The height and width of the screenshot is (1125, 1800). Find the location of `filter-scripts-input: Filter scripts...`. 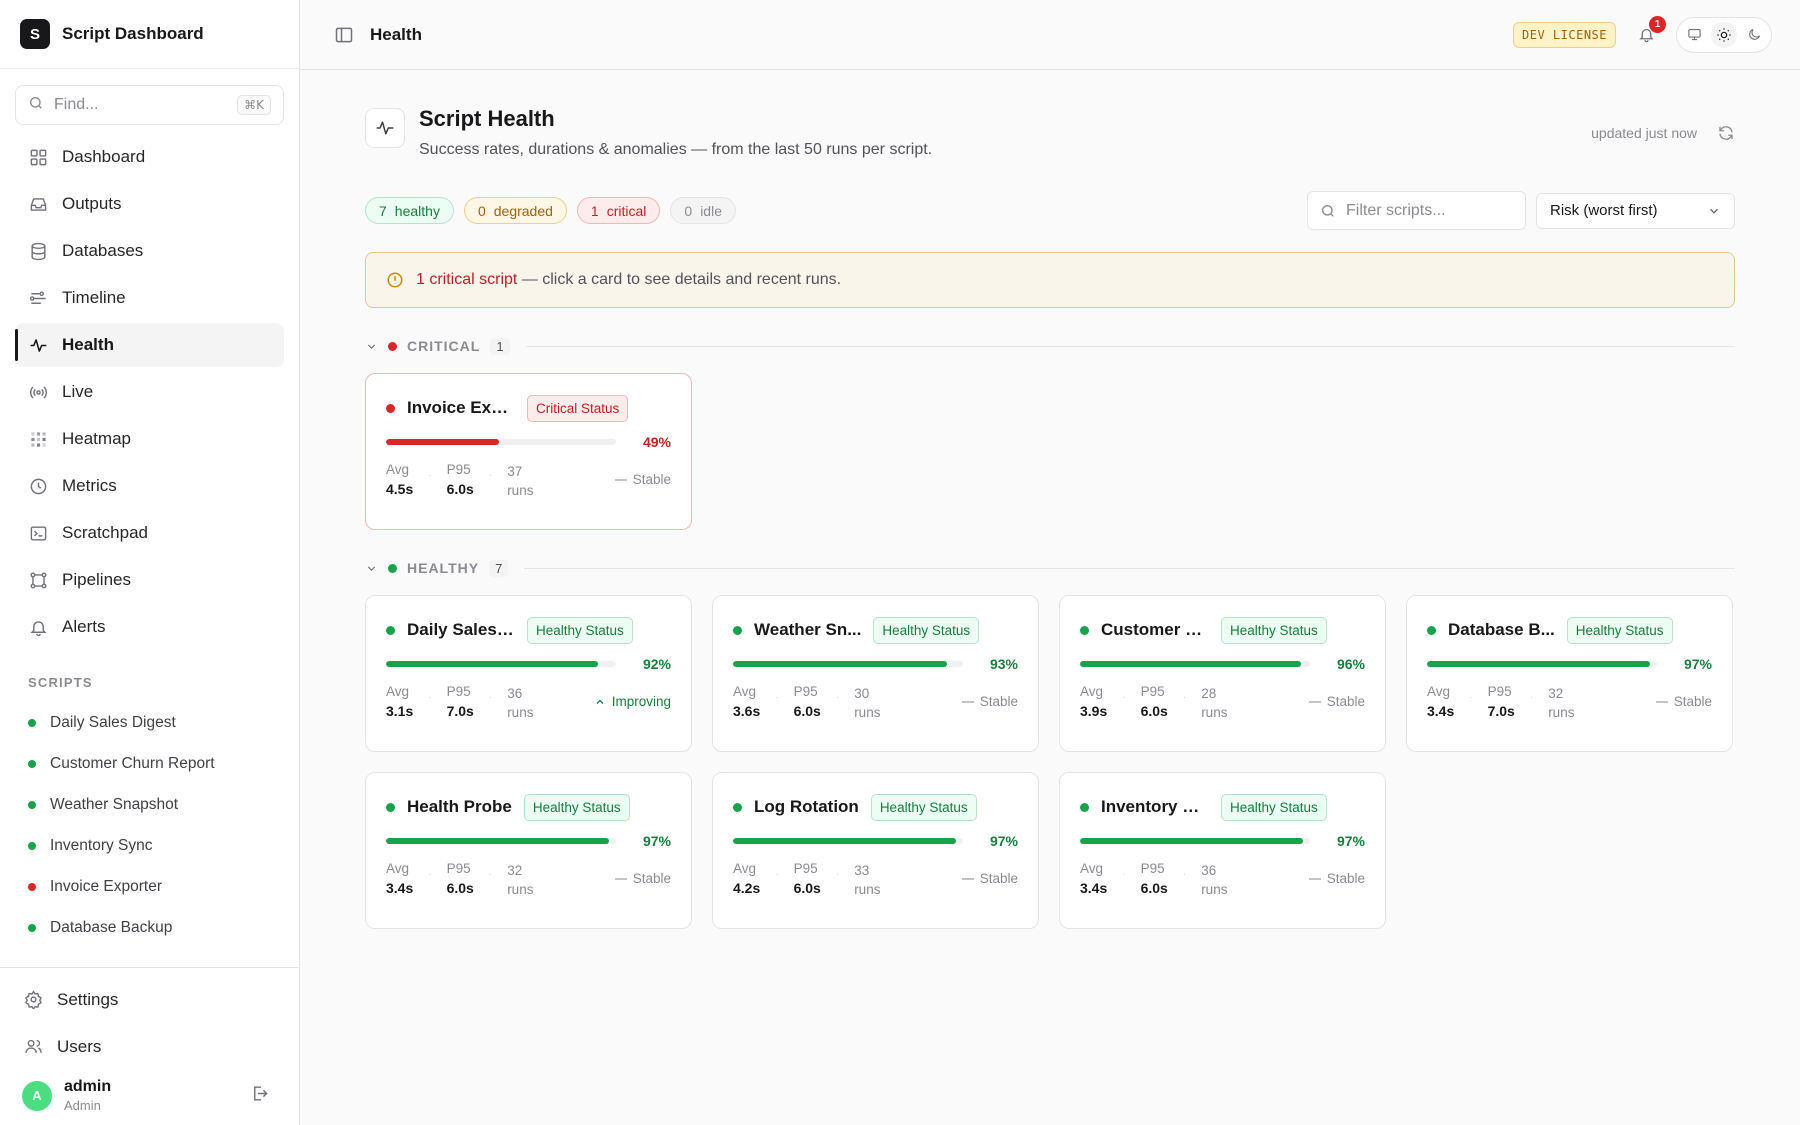

filter-scripts-input: Filter scripts... is located at coordinates (1416, 210).